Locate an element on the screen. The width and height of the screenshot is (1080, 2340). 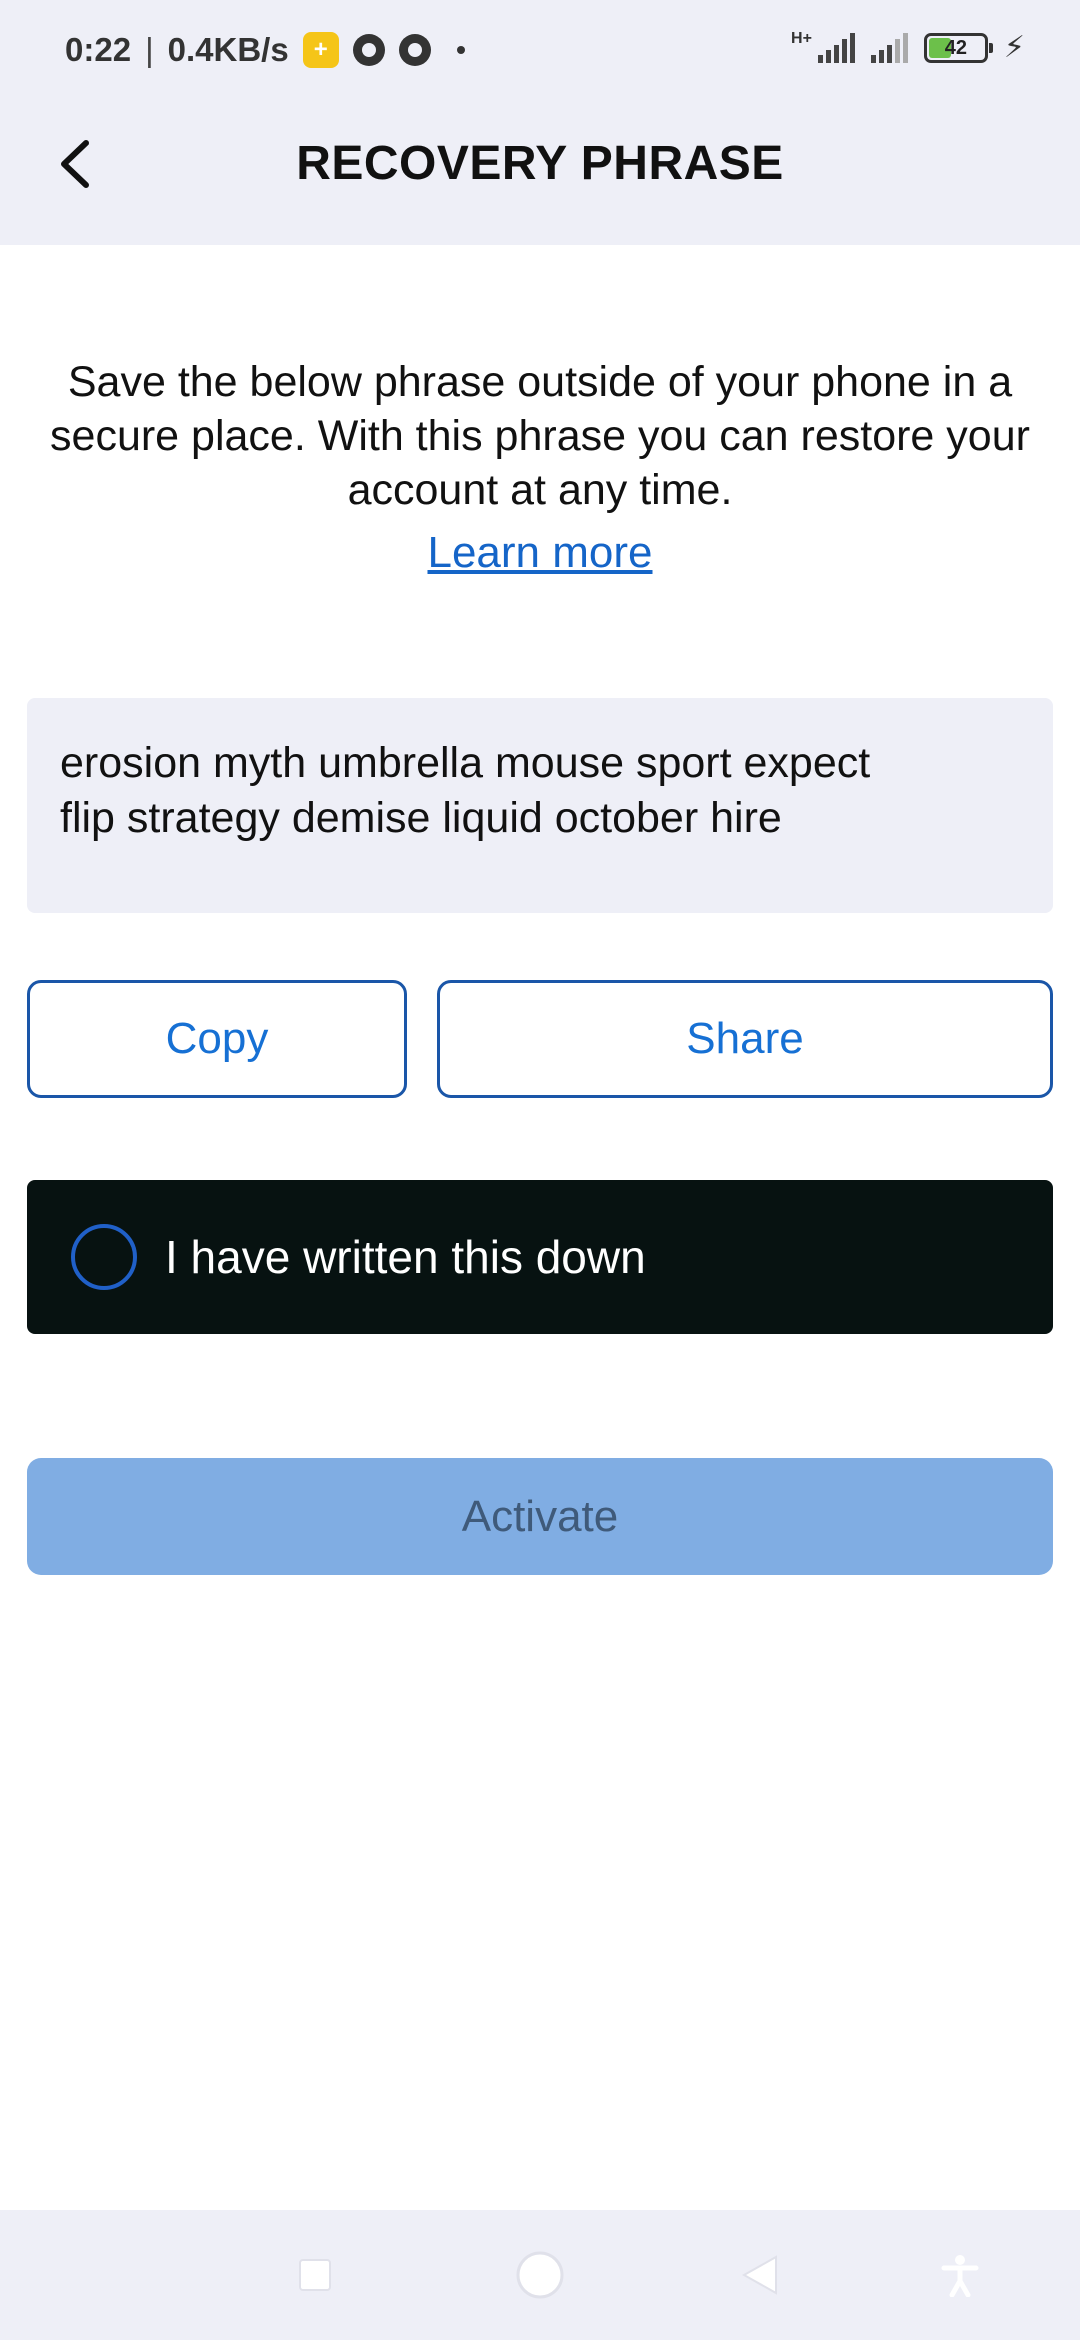
status-time: 0:22 is located at coordinates (98, 49).